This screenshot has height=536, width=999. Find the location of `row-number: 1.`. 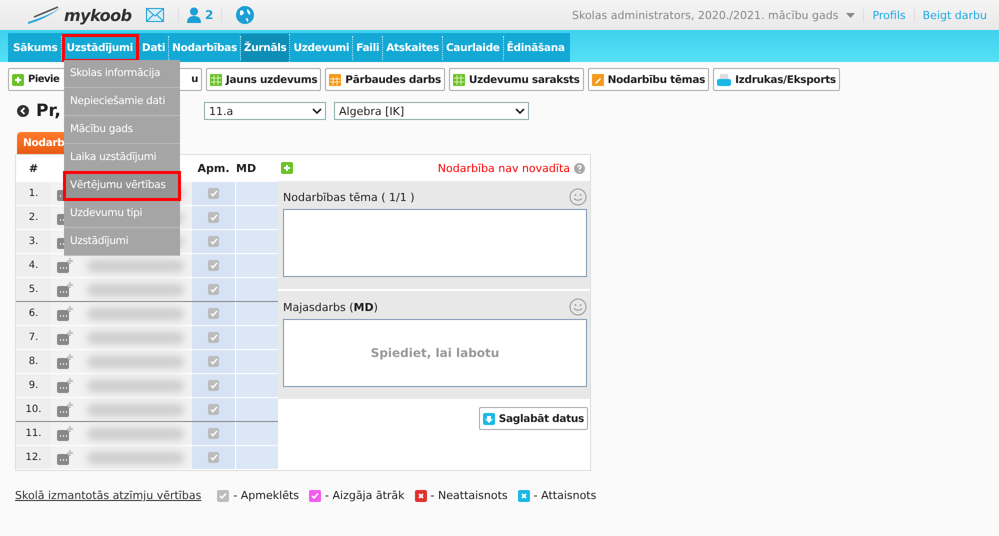

row-number: 1. is located at coordinates (33, 193).